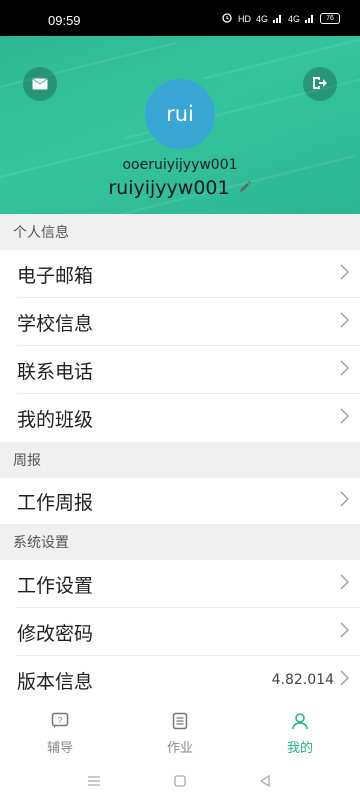 The height and width of the screenshot is (800, 360). What do you see at coordinates (261, 18) in the screenshot?
I see `signal-1-label: 4G` at bounding box center [261, 18].